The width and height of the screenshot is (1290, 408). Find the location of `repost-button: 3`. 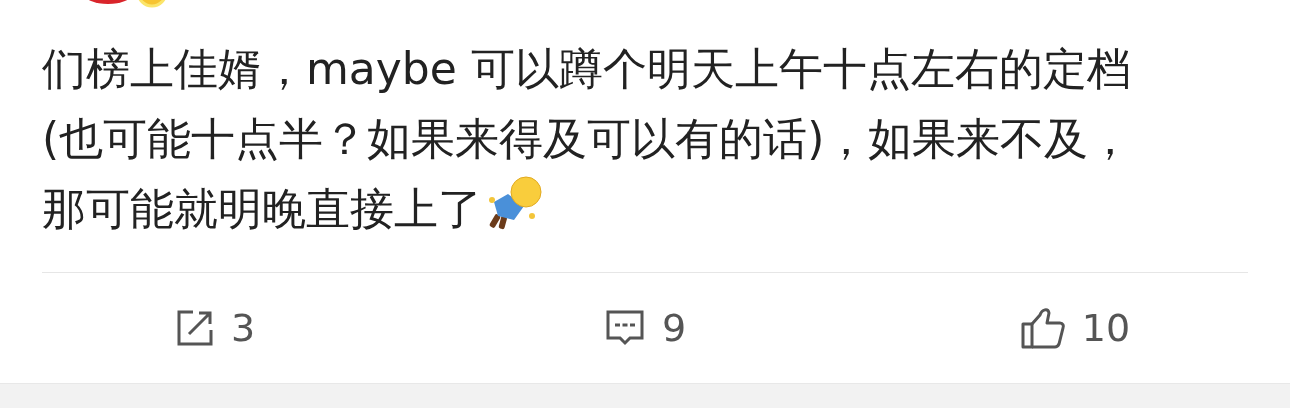

repost-button: 3 is located at coordinates (215, 328).